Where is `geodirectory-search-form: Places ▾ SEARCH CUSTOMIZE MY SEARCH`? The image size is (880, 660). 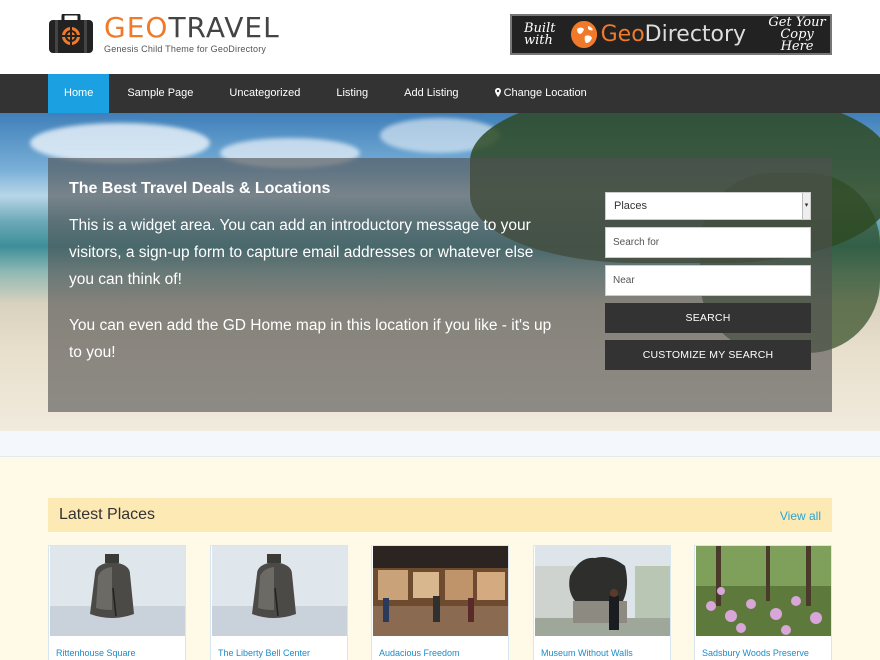 geodirectory-search-form: Places ▾ SEARCH CUSTOMIZE MY SEARCH is located at coordinates (708, 281).